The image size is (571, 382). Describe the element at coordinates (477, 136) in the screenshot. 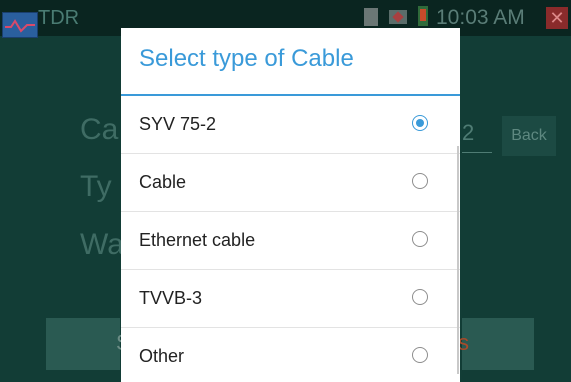

I see `background-value: 2` at that location.